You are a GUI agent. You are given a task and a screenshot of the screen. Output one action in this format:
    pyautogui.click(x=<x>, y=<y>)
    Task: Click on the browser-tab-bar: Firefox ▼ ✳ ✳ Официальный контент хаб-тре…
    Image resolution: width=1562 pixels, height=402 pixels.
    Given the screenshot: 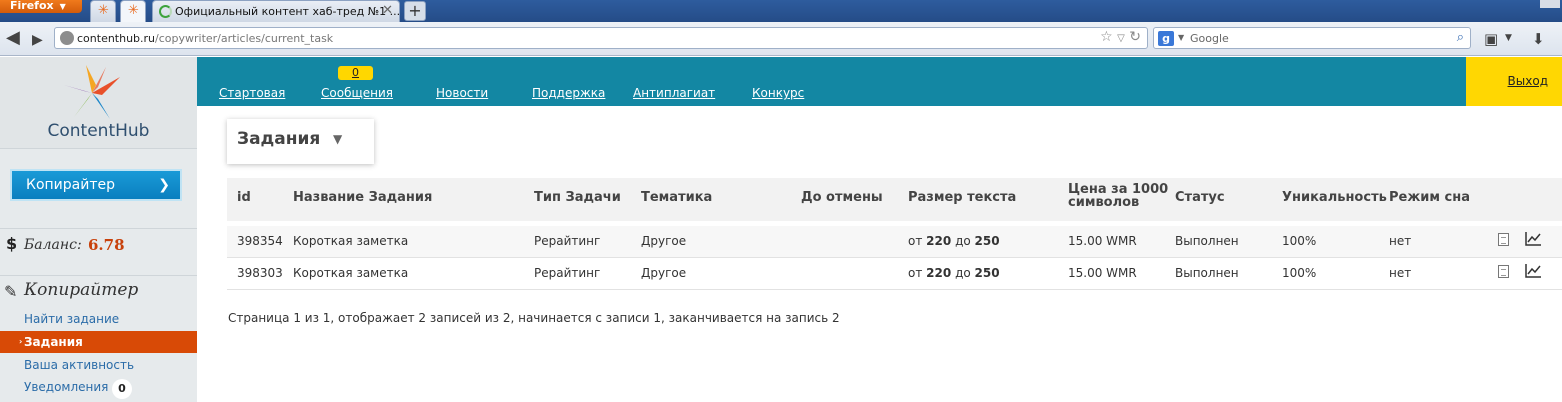 What is the action you would take?
    pyautogui.click(x=781, y=11)
    